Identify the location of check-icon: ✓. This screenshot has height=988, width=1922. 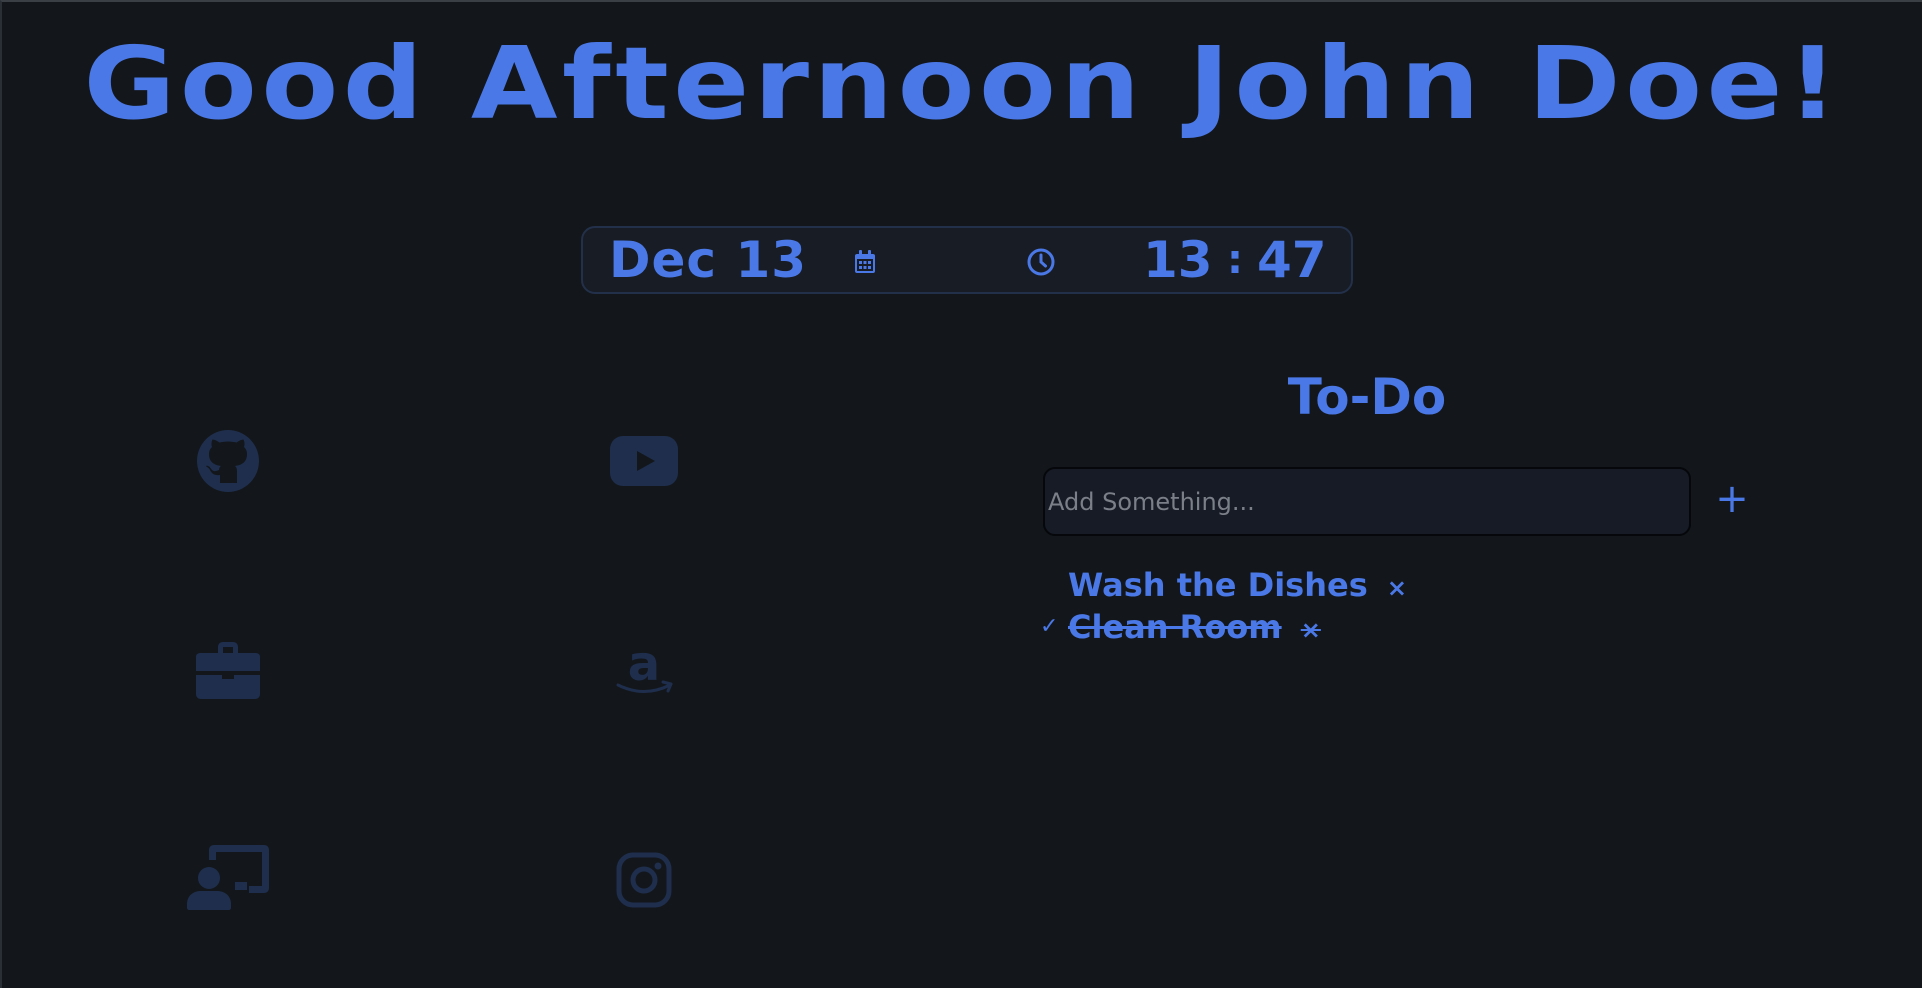
(1049, 626).